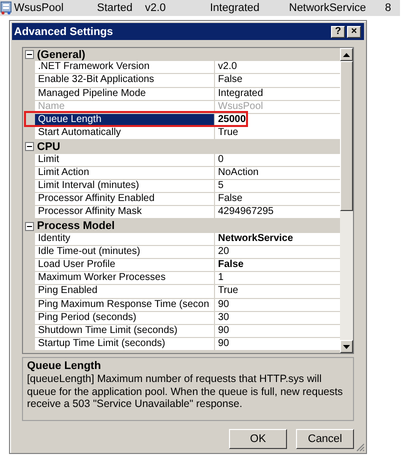  Describe the element at coordinates (125, 331) in the screenshot. I see `property-name: Shutdown Time Limit (seconds)` at that location.